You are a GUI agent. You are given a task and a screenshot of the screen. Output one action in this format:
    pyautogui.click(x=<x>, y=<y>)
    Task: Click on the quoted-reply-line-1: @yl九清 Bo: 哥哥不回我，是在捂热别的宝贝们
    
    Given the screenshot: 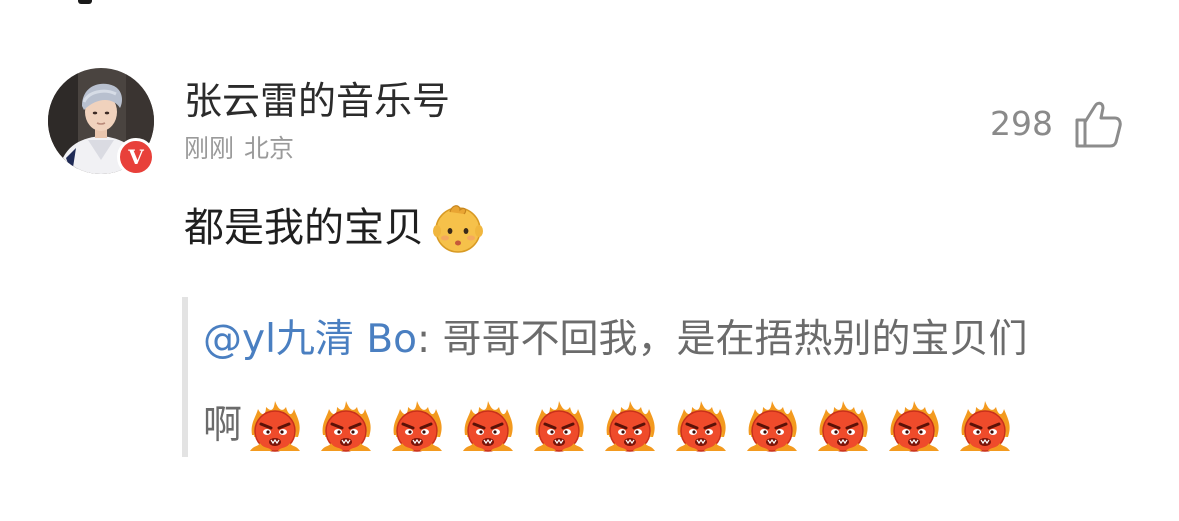 What is the action you would take?
    pyautogui.click(x=615, y=340)
    